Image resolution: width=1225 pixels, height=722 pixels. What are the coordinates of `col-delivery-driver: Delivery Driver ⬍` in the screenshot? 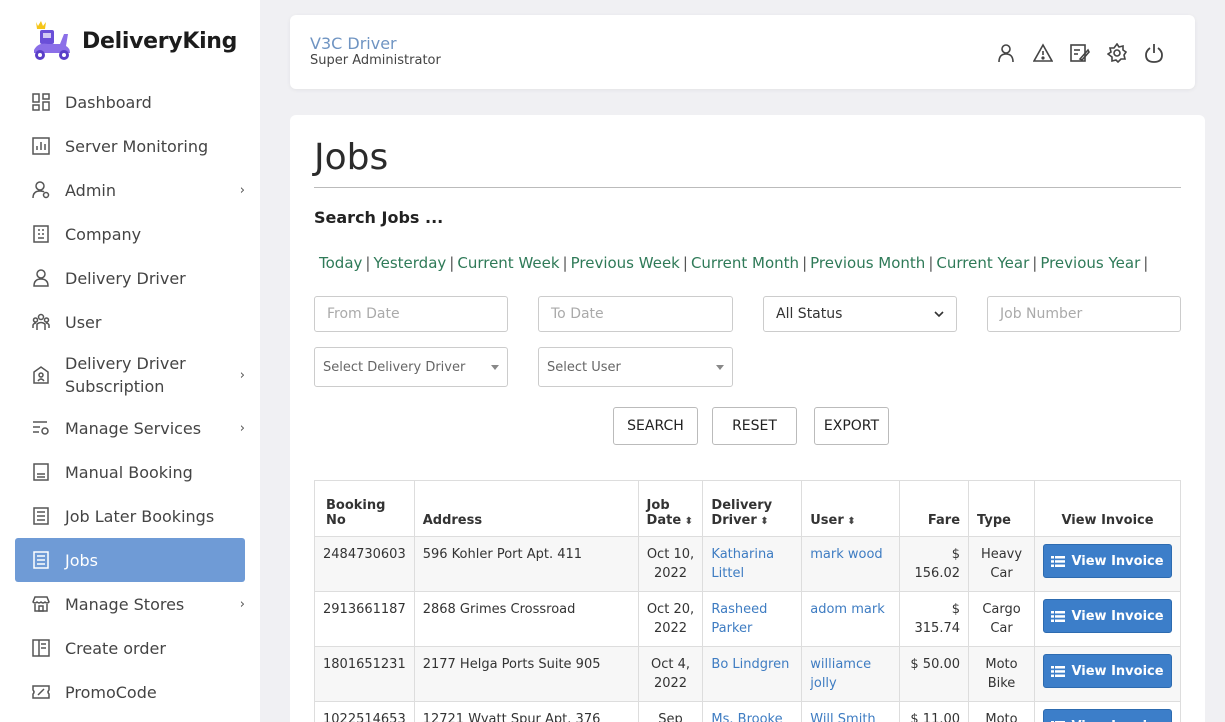 It's located at (752, 508).